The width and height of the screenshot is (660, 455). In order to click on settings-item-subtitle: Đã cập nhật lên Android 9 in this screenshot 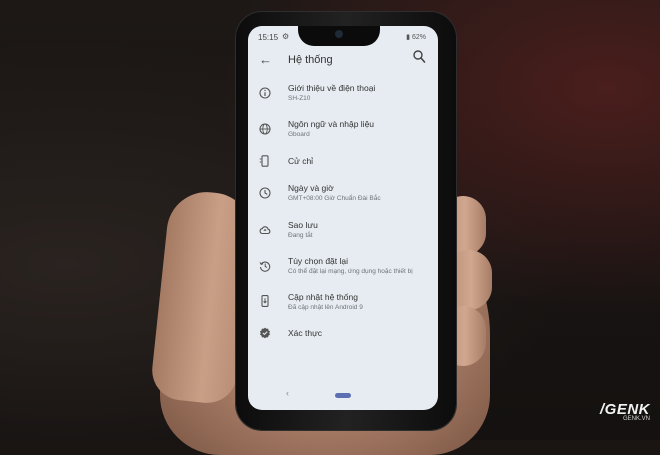, I will do `click(325, 307)`.